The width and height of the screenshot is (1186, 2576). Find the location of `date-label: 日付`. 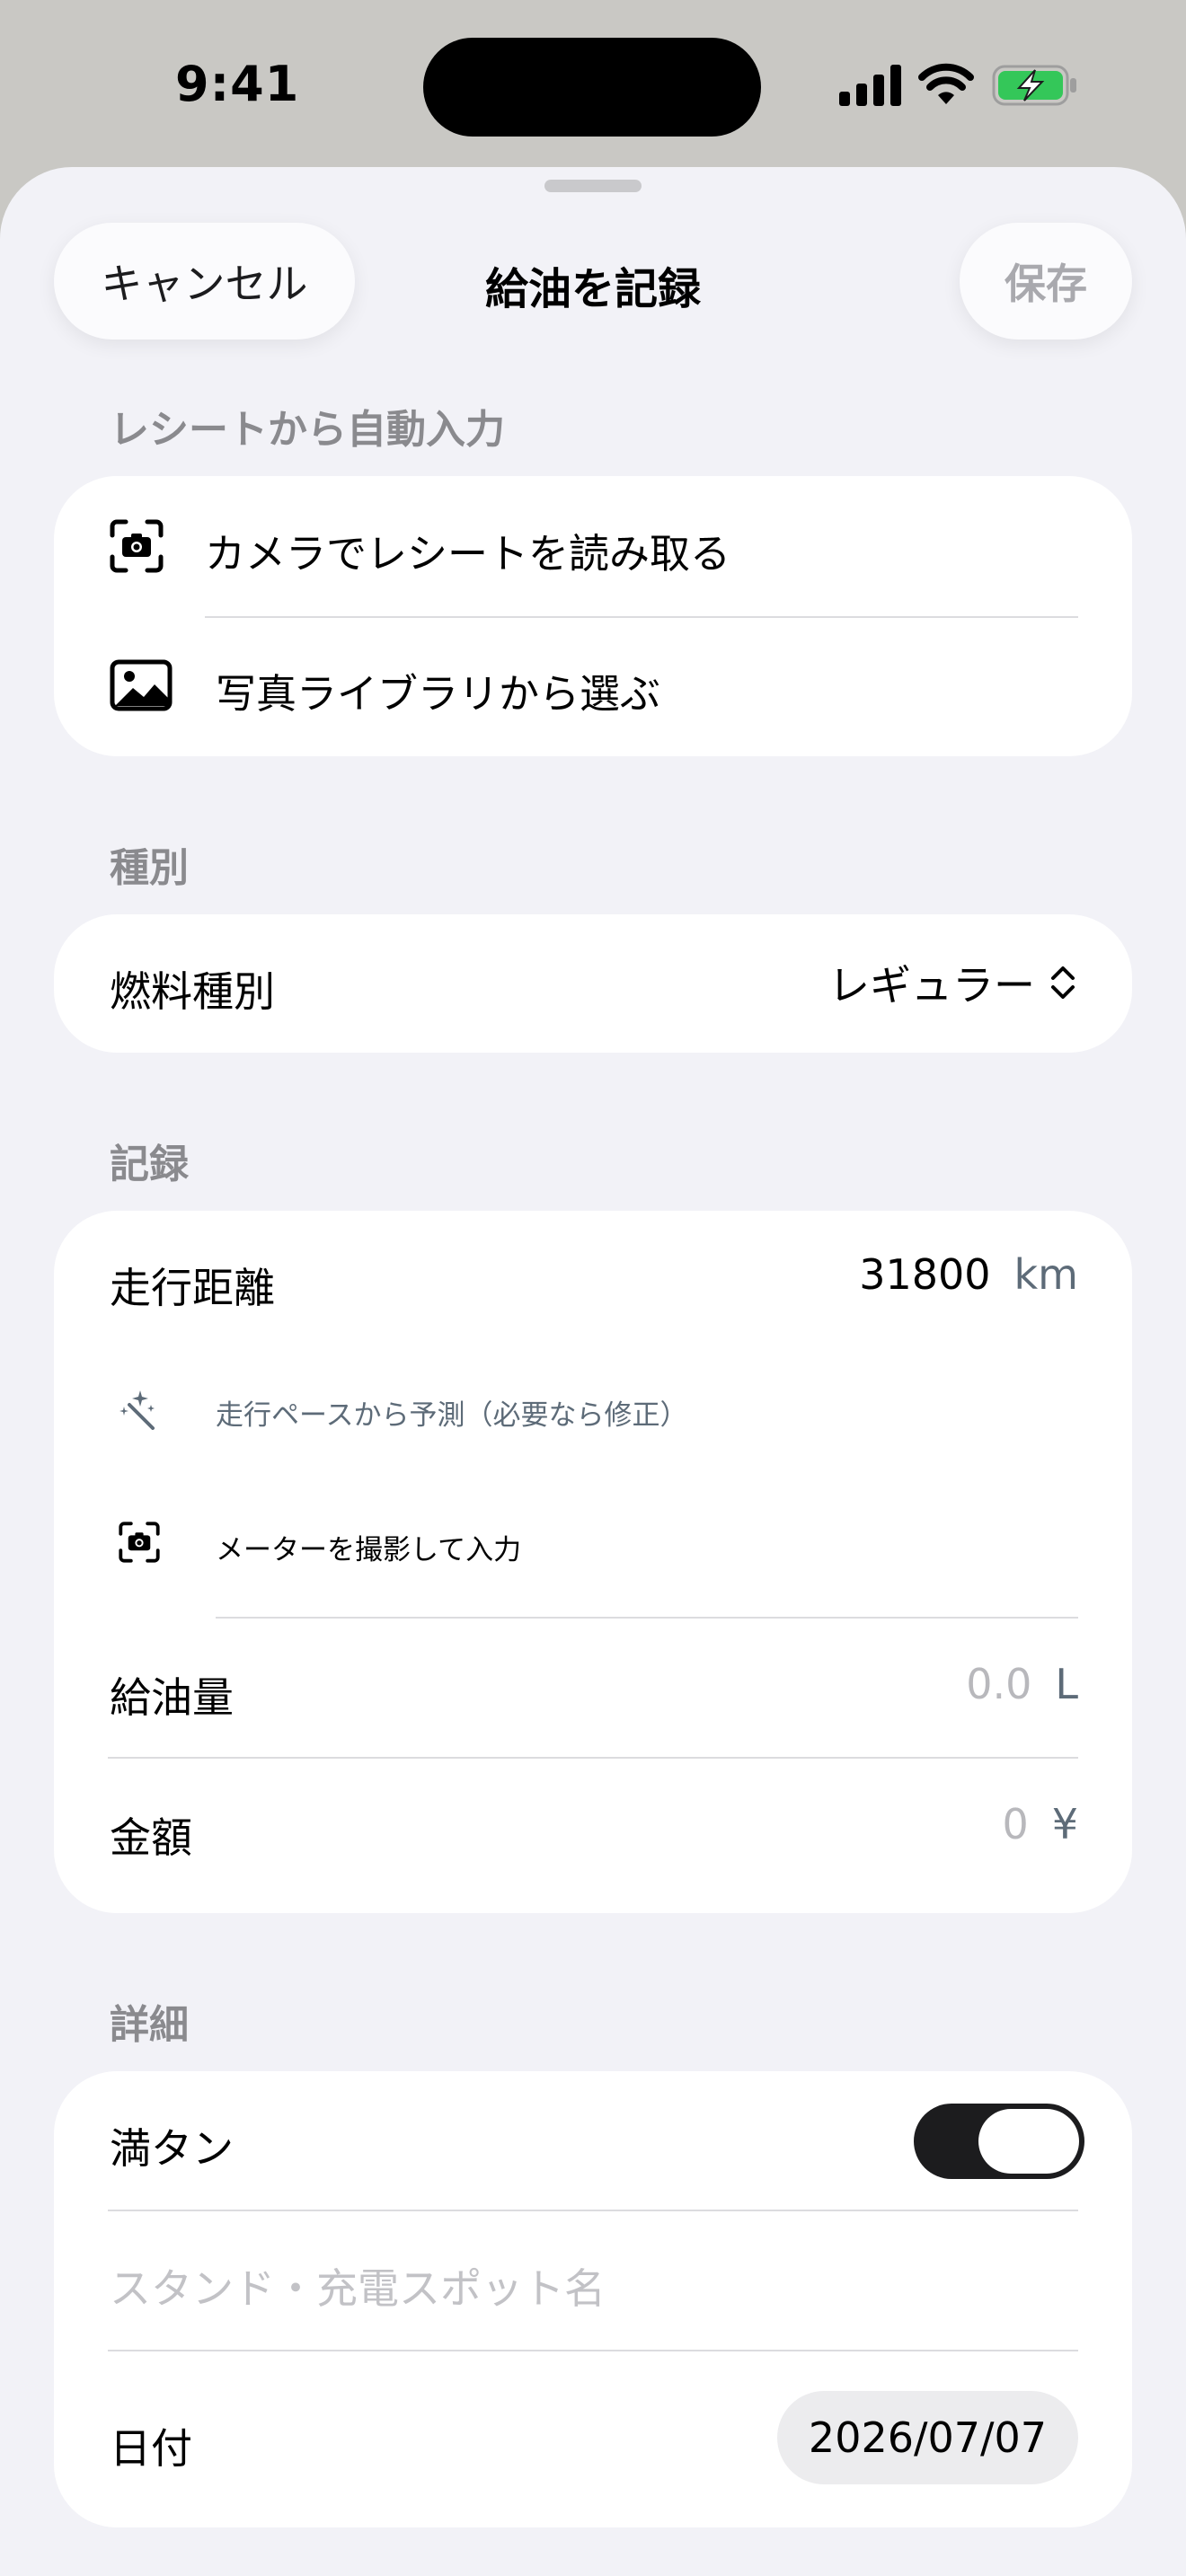

date-label: 日付 is located at coordinates (151, 2448).